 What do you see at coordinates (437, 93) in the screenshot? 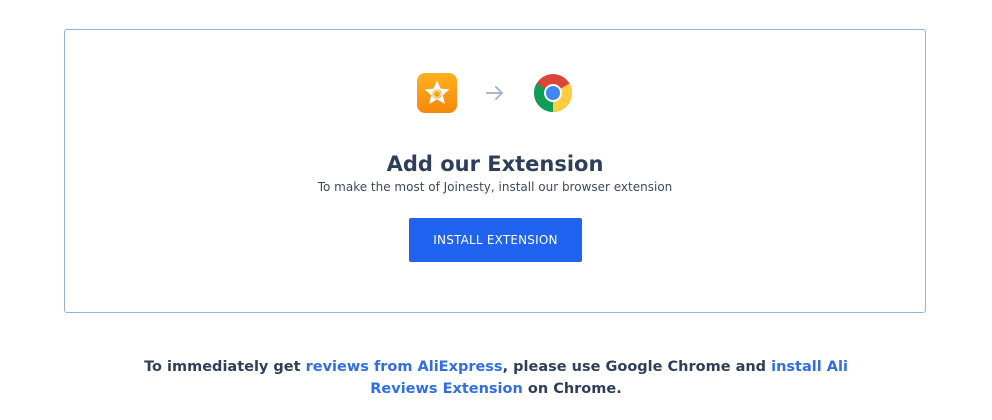
I see `star-coin-icon` at bounding box center [437, 93].